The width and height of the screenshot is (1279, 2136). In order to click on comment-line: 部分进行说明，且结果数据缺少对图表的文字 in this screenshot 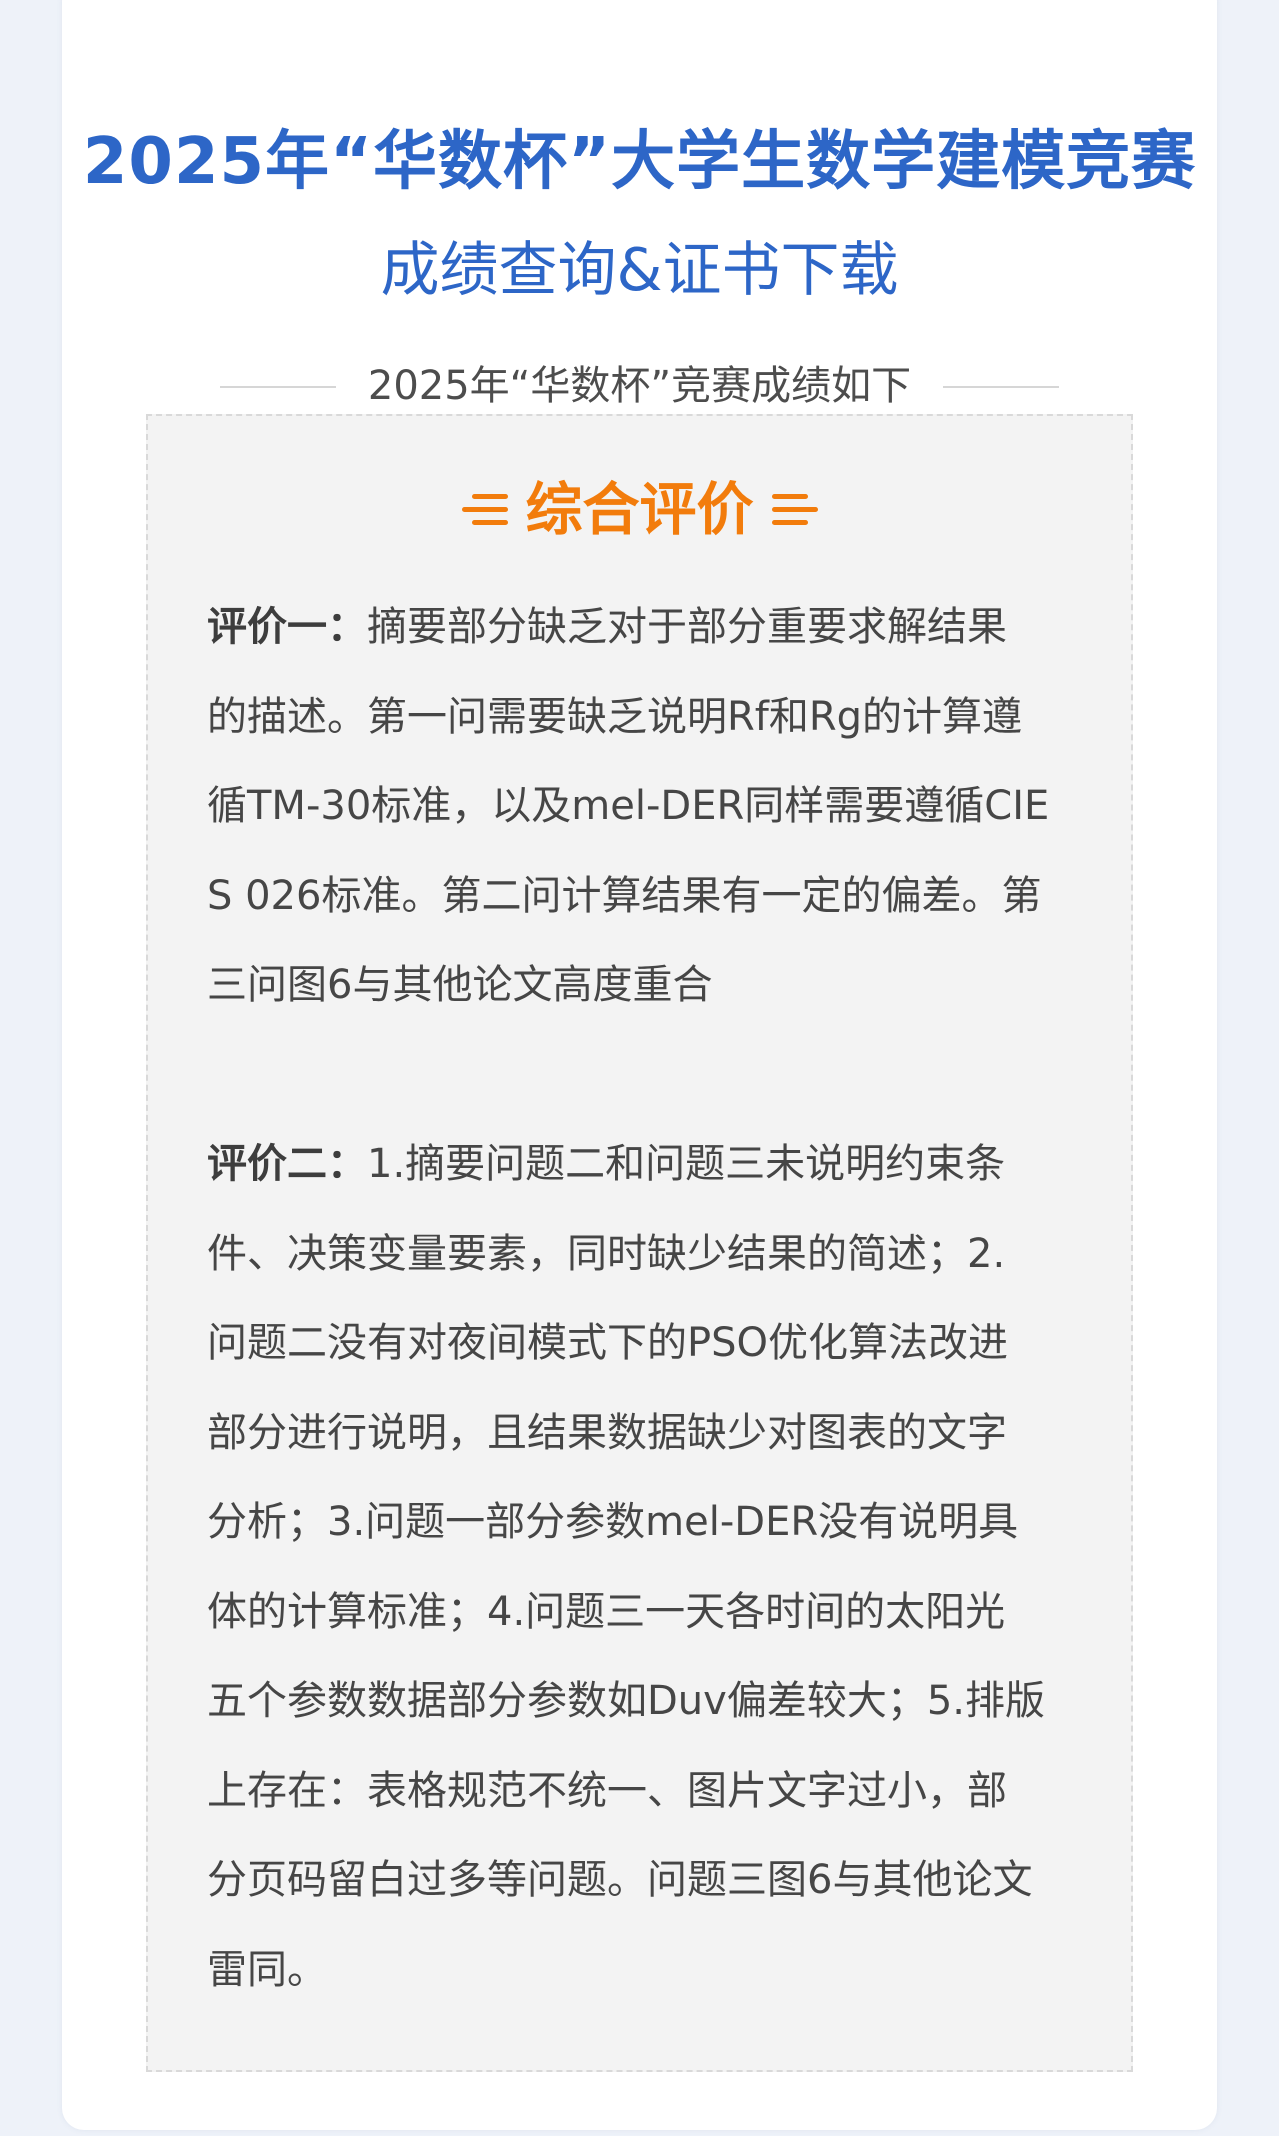, I will do `click(607, 1432)`.